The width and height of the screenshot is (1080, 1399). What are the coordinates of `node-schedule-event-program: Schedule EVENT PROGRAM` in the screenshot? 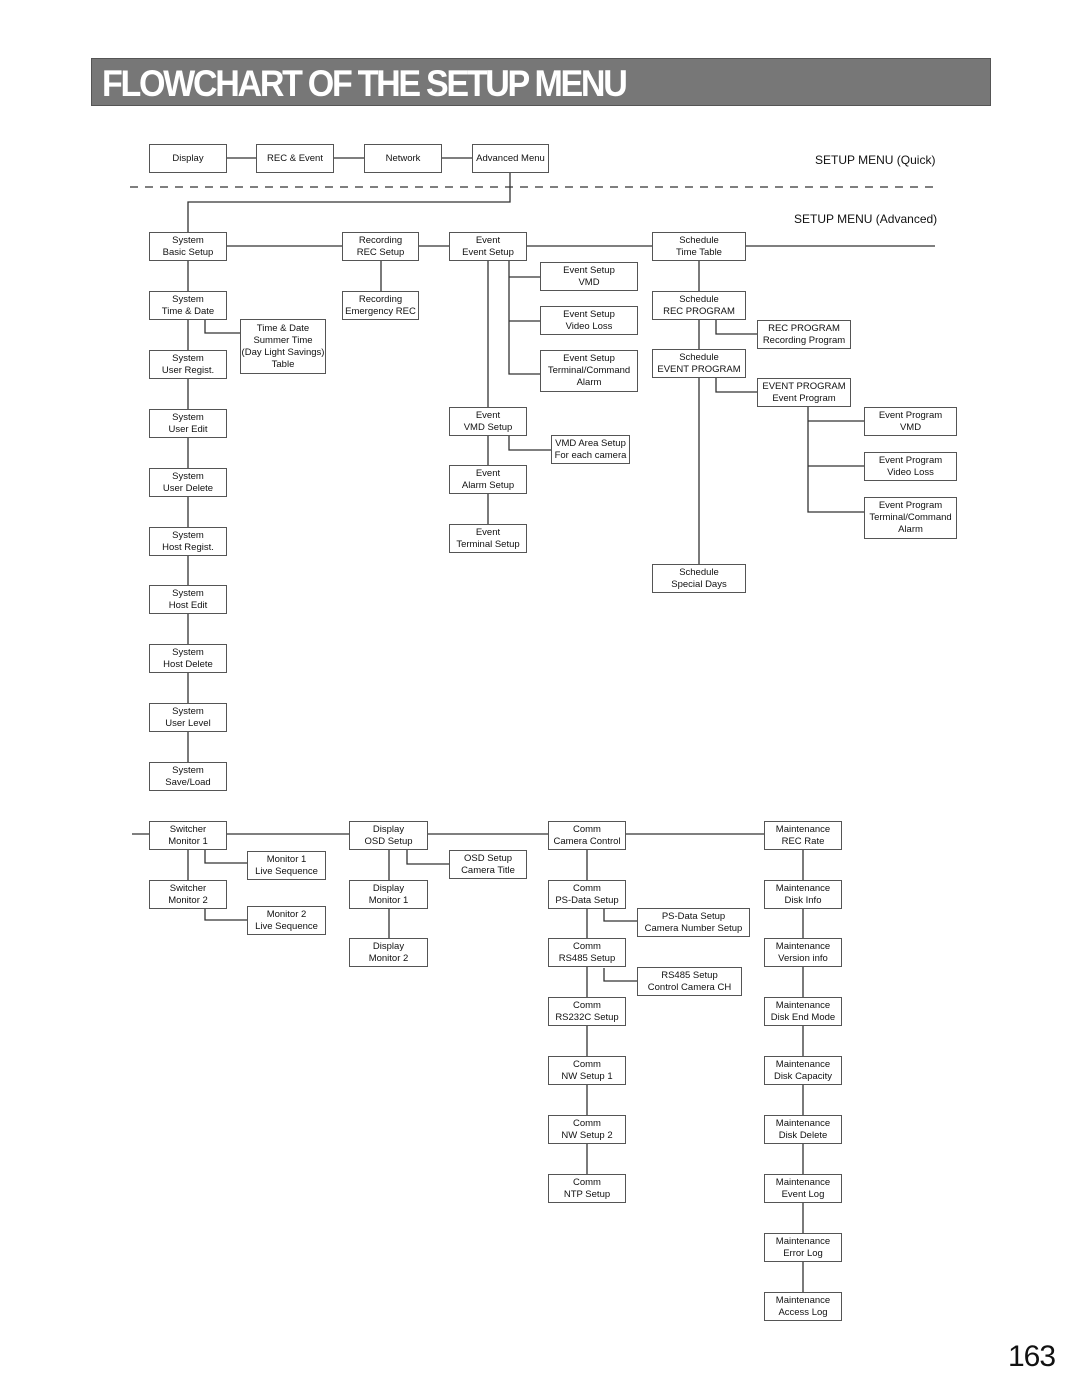 It's located at (699, 363).